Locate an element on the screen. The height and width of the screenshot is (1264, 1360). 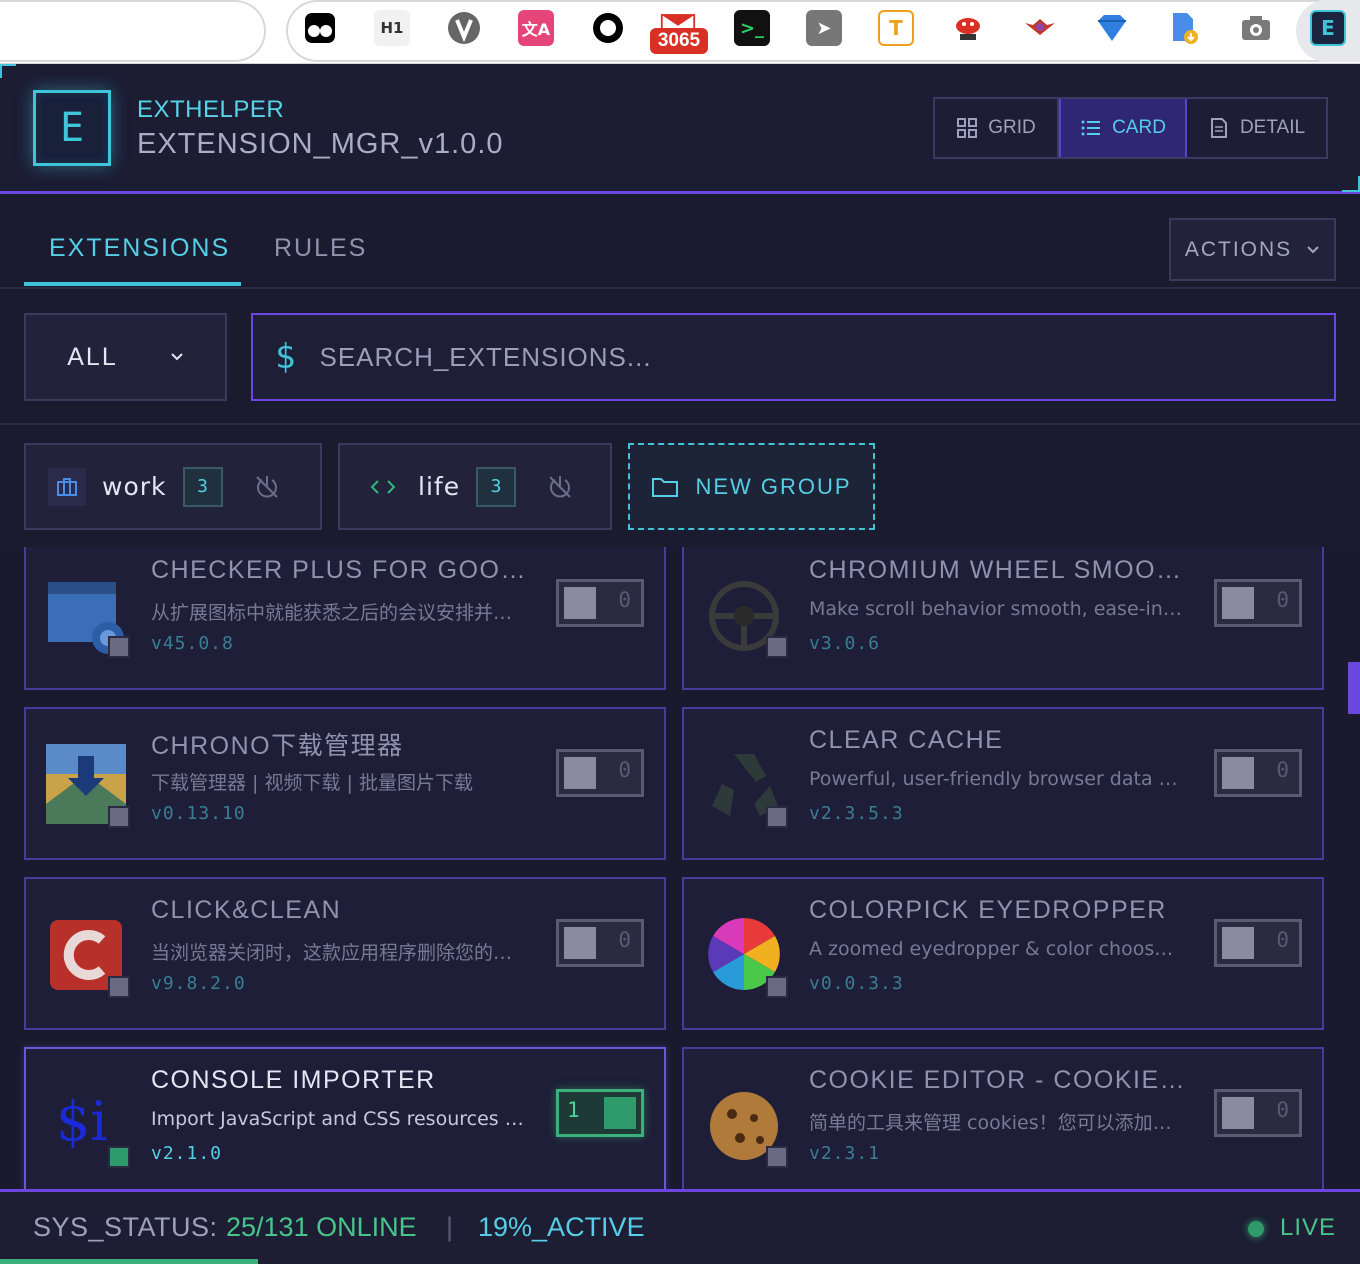
group-name: work is located at coordinates (134, 486).